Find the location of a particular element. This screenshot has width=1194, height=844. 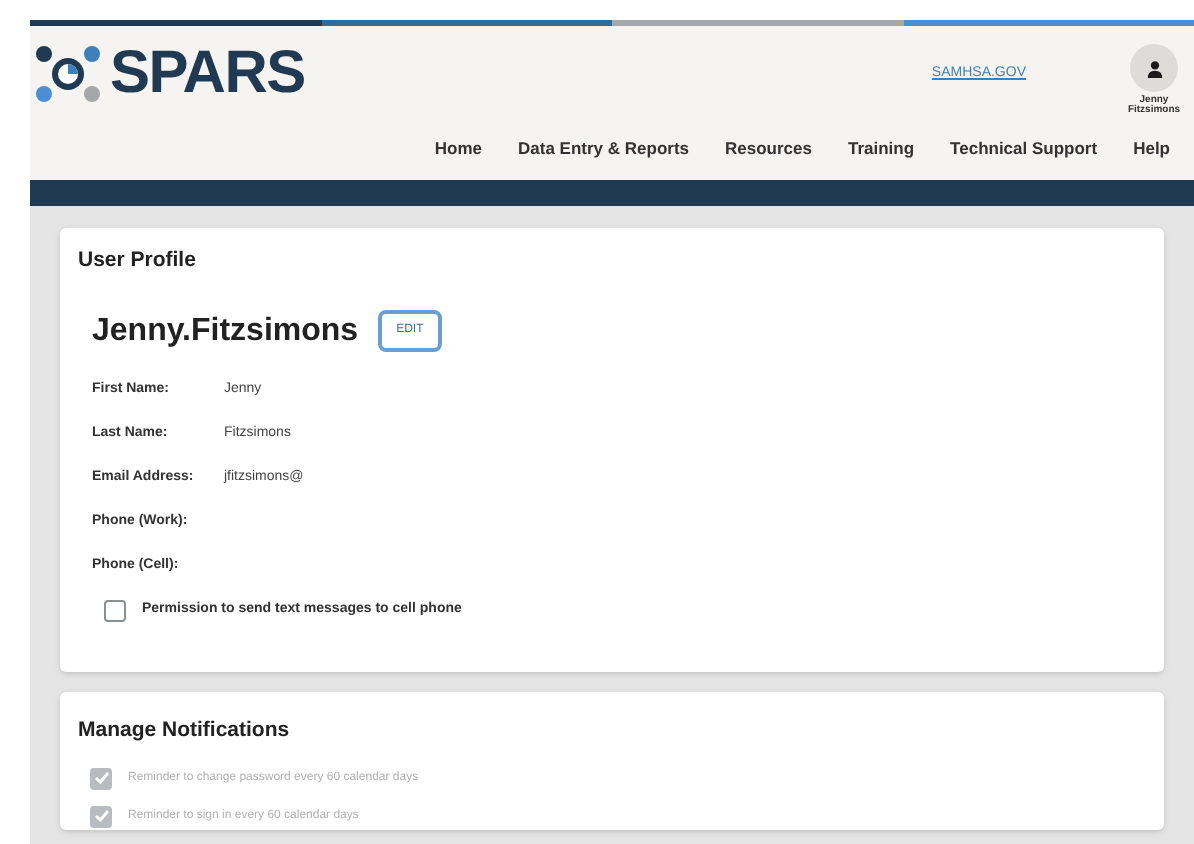

person-icon is located at coordinates (1154, 68).